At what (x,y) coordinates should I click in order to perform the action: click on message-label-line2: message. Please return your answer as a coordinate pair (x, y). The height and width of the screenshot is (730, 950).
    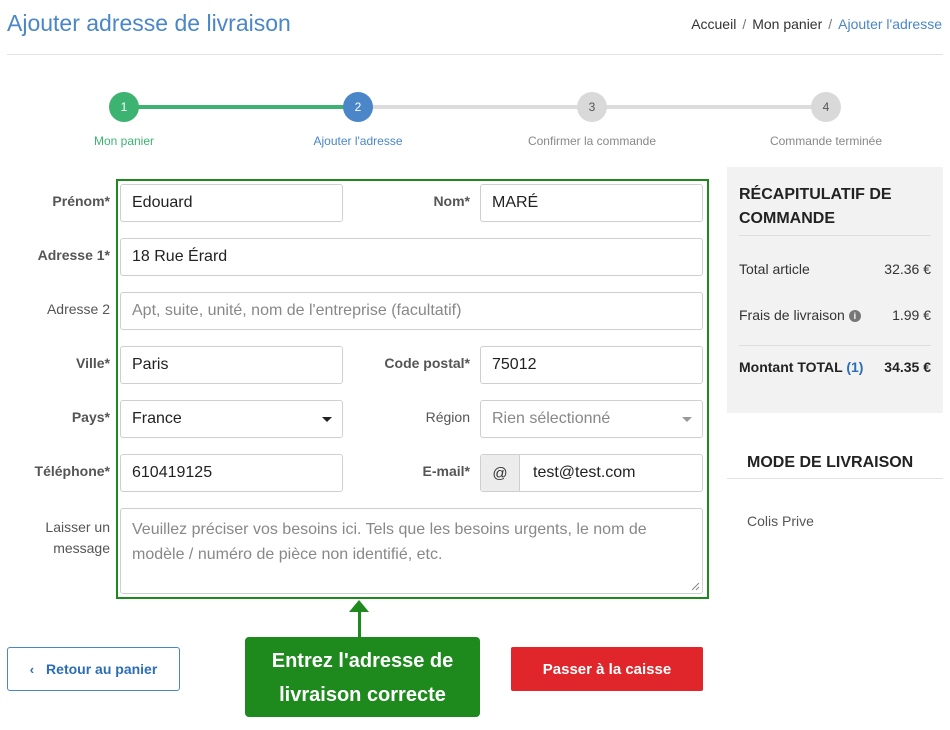
    Looking at the image, I should click on (81, 548).